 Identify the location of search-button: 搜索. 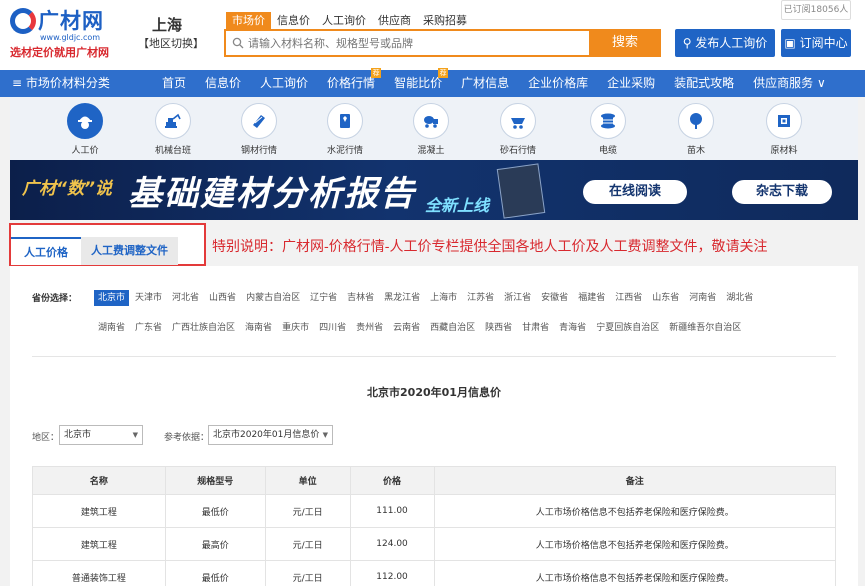
(625, 43).